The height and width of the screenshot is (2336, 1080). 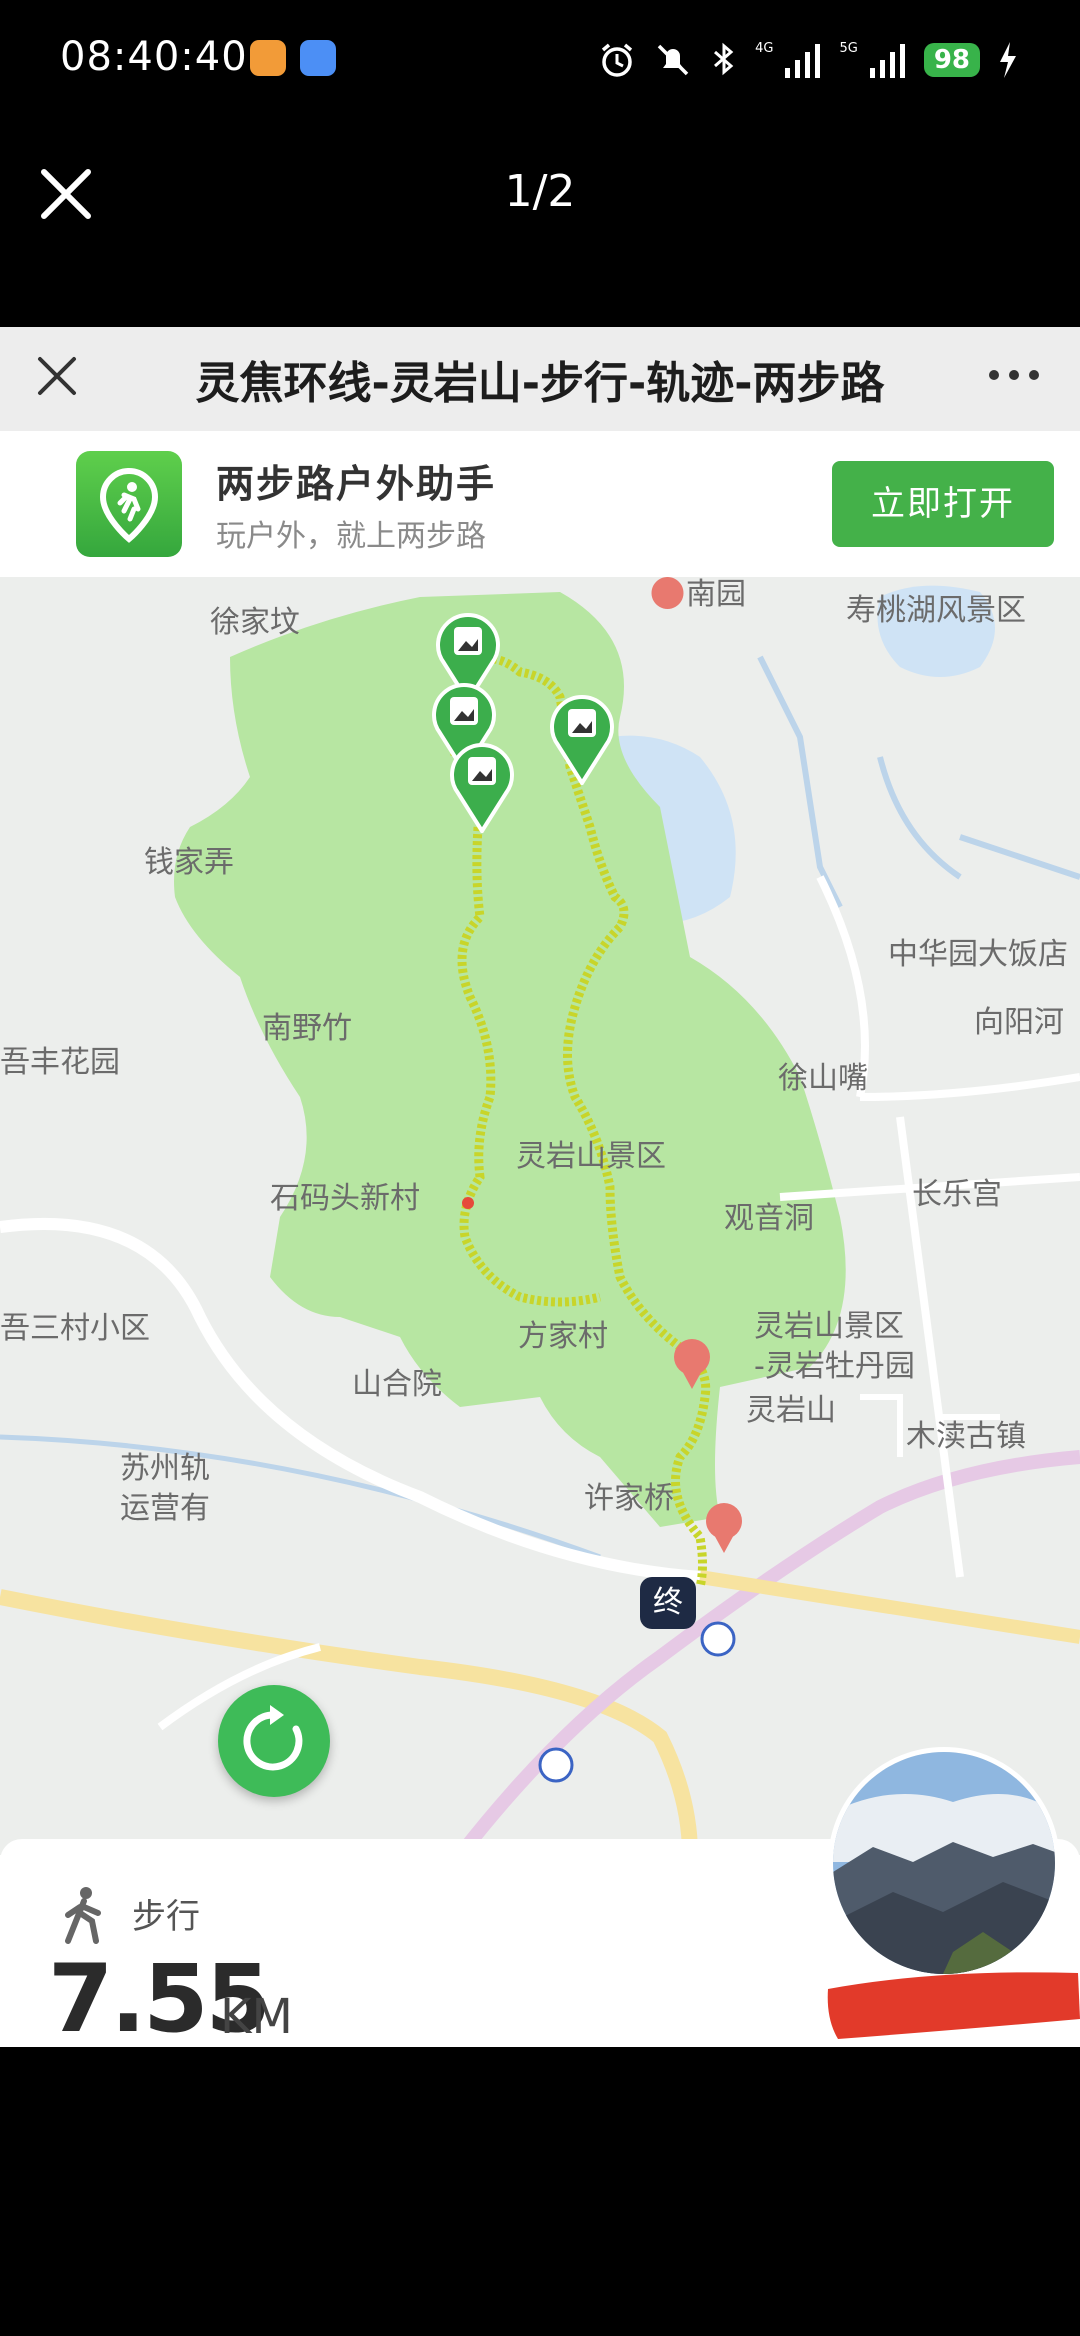 What do you see at coordinates (351, 536) in the screenshot?
I see `app-slogan: 玩户外，就上两步路` at bounding box center [351, 536].